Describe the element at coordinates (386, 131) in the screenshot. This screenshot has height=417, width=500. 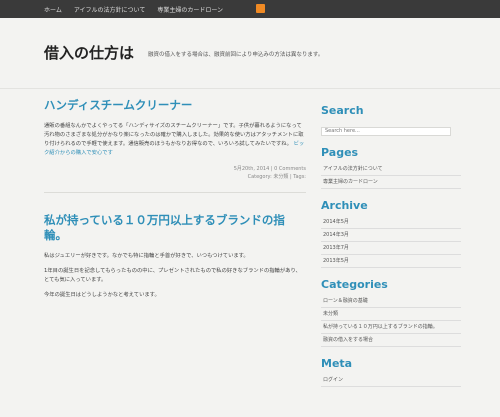
I see `search-input` at that location.